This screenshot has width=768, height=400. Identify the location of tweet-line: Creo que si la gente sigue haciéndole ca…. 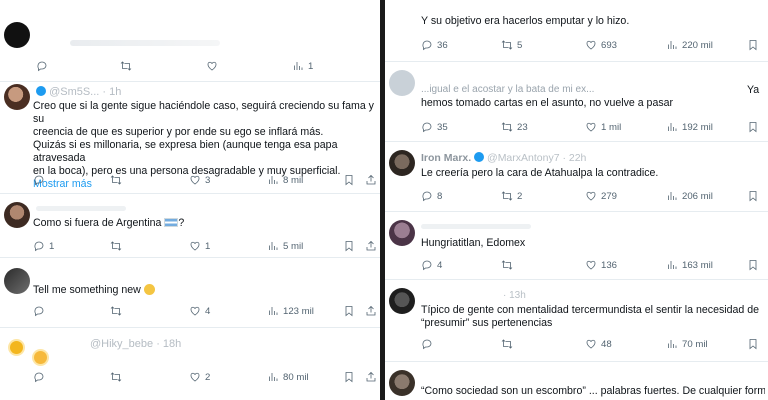
(203, 112).